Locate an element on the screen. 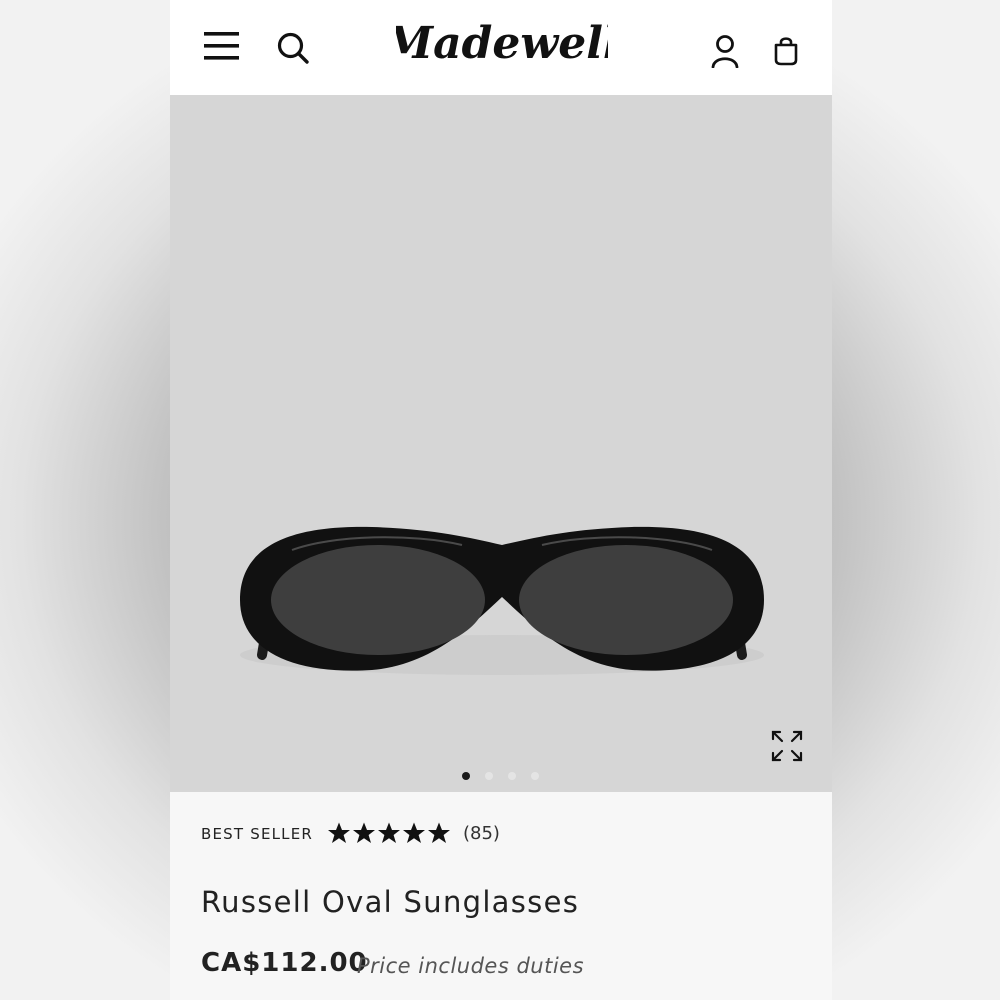 The image size is (1000, 1000). search-icon is located at coordinates (293, 48).